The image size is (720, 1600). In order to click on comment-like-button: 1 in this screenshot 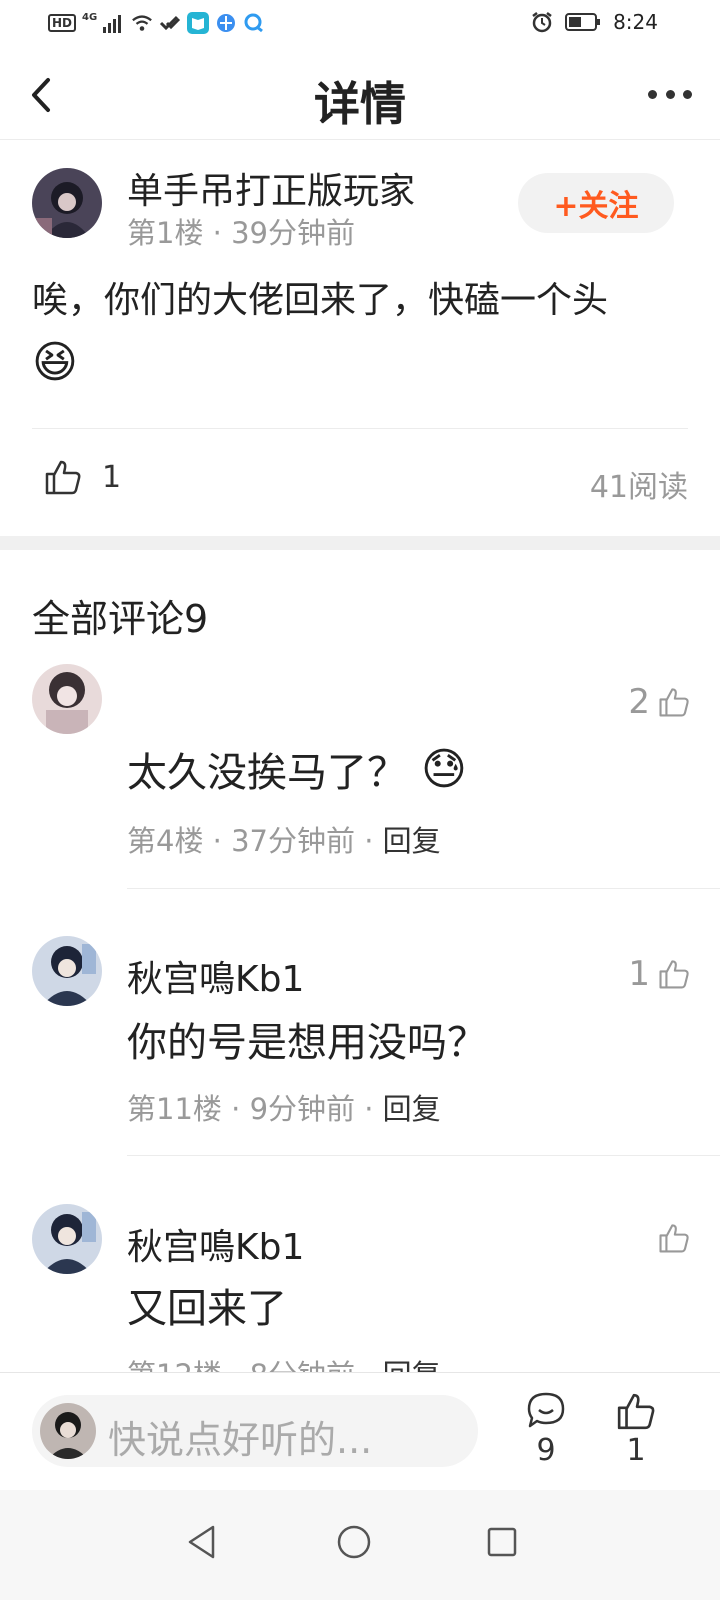, I will do `click(659, 974)`.